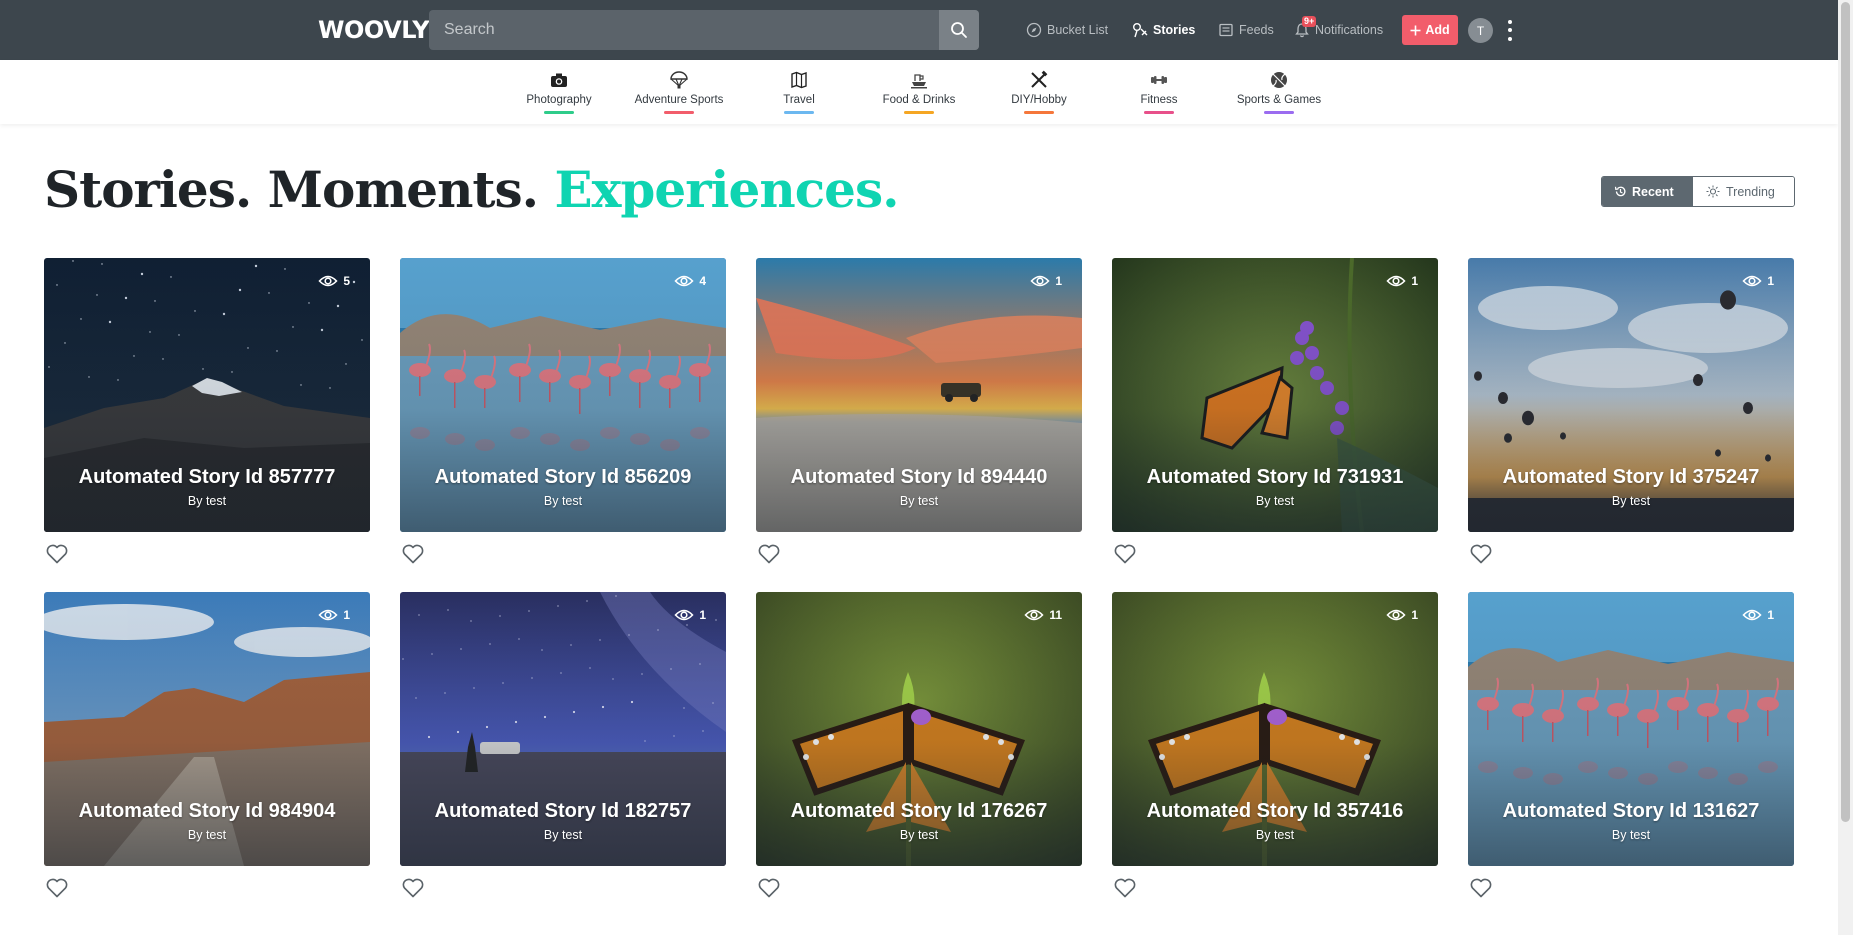 The image size is (1853, 935). Describe the element at coordinates (1159, 95) in the screenshot. I see `category-fitness: Fitness` at that location.